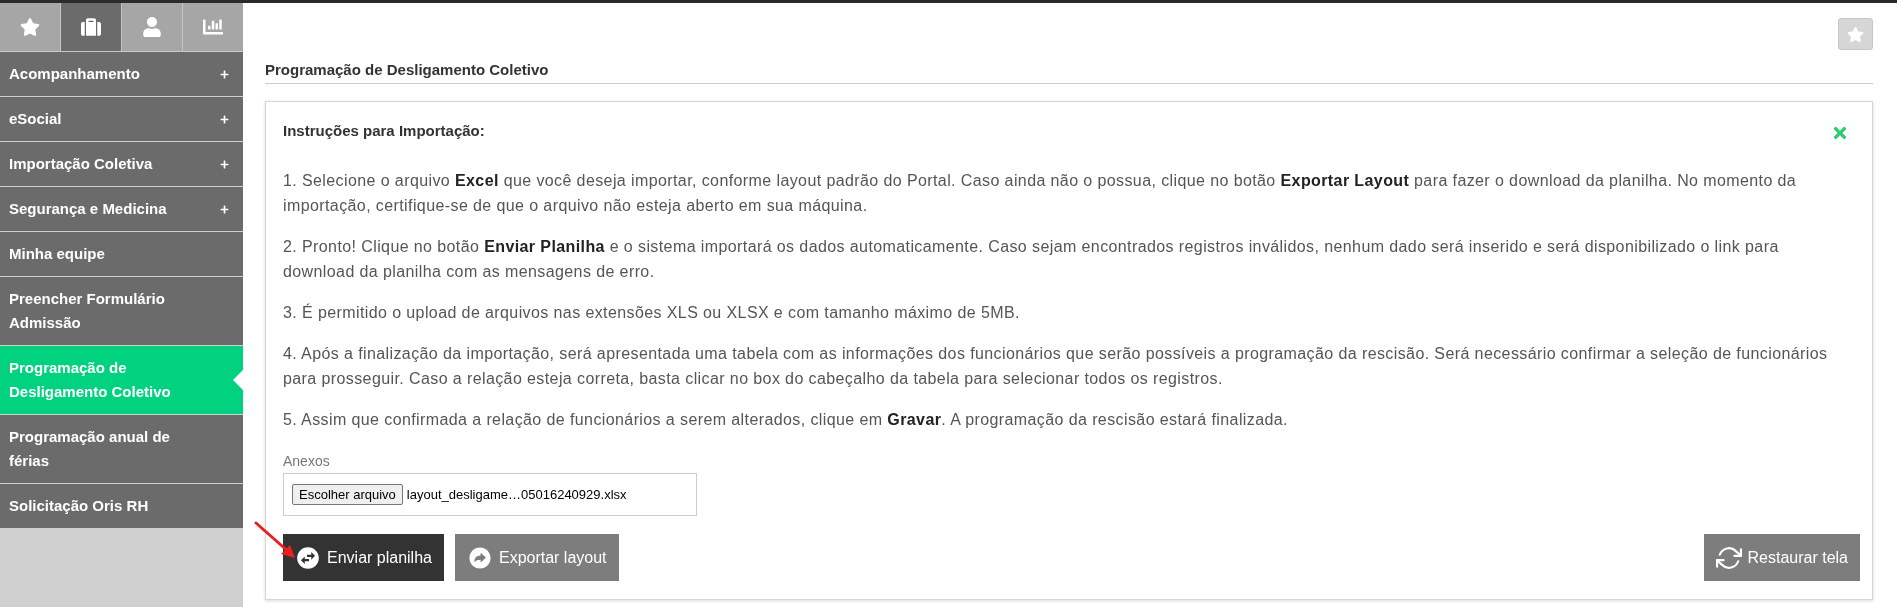 The image size is (1897, 607). Describe the element at coordinates (347, 494) in the screenshot. I see `choose-file-button: Escolher arquivo` at that location.